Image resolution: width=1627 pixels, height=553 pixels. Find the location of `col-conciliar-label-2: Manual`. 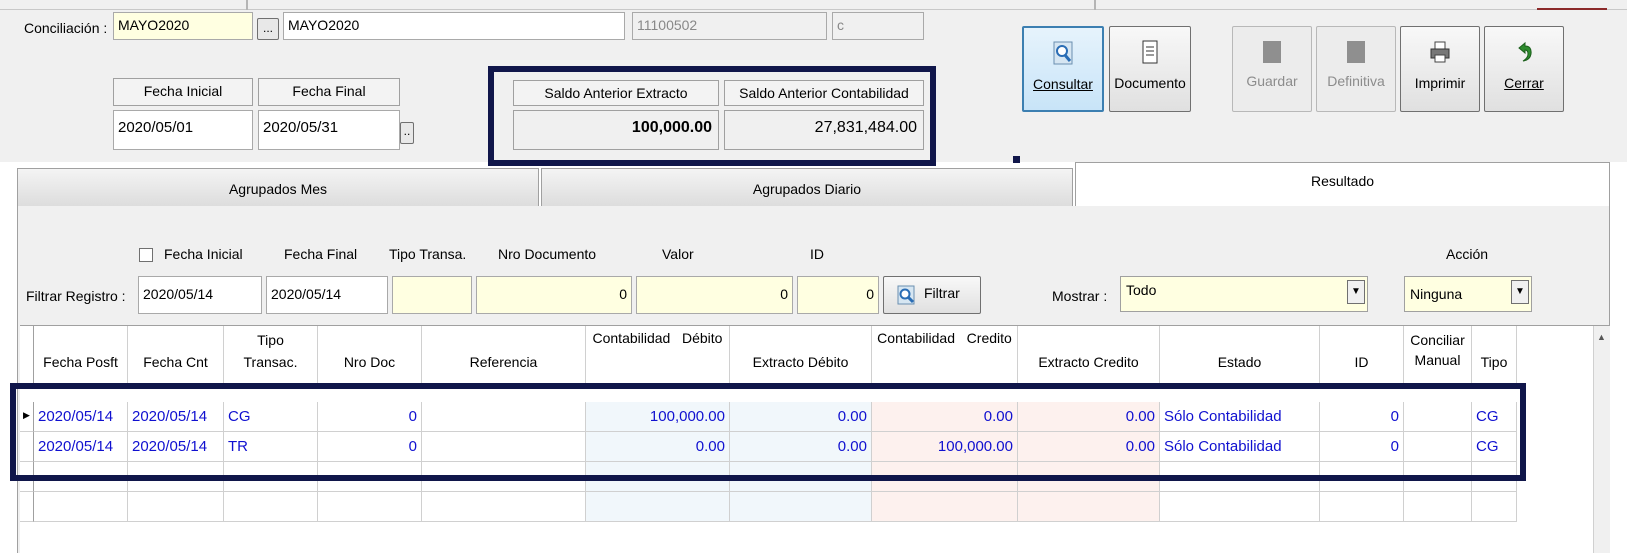

col-conciliar-label-2: Manual is located at coordinates (1437, 360).